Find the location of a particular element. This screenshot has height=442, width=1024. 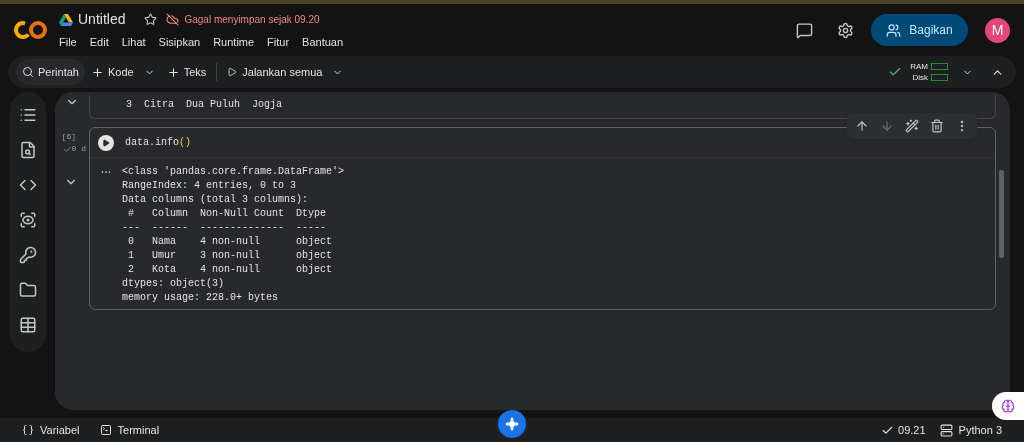

run-cell-button is located at coordinates (106, 142).